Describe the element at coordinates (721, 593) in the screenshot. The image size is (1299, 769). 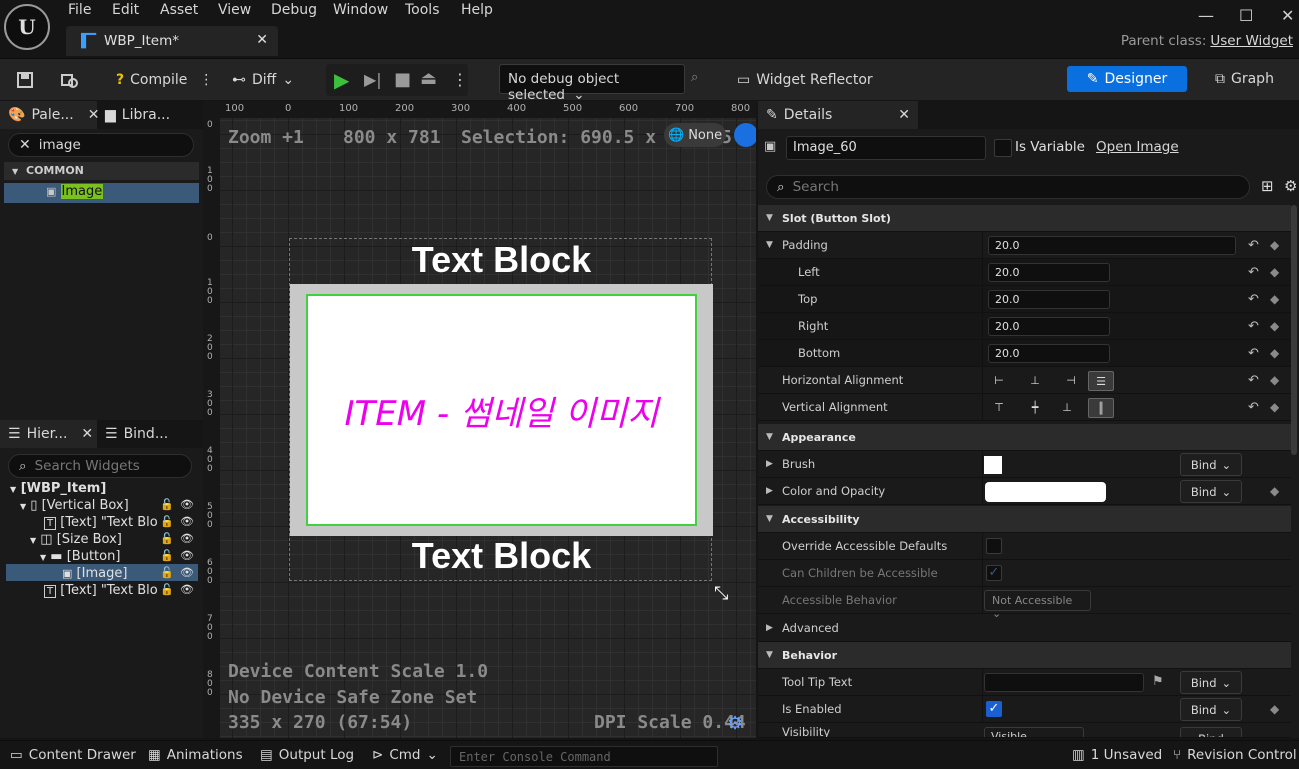
I see `resize-handle-icon: ⤡` at that location.